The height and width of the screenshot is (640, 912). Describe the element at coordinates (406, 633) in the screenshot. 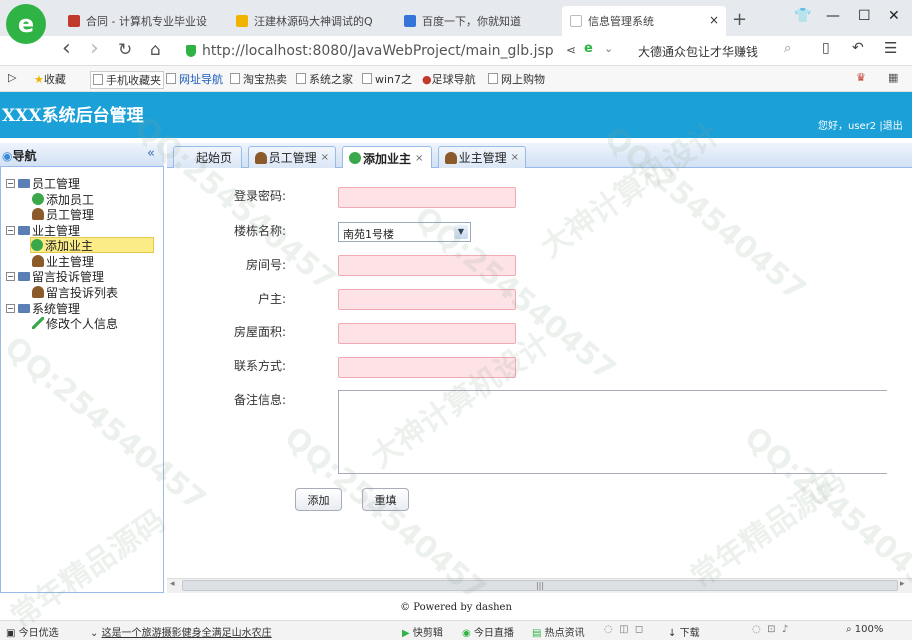

I see `clip-icon: ▶` at that location.